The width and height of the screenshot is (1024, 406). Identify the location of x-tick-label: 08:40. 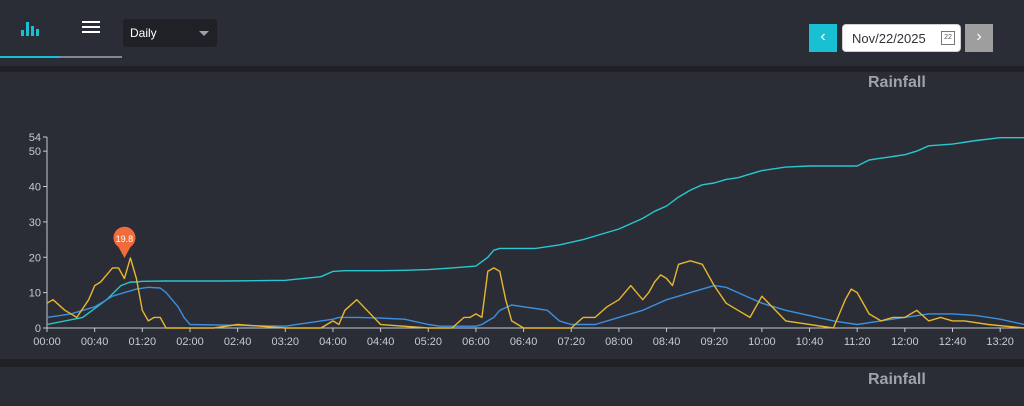
(667, 342).